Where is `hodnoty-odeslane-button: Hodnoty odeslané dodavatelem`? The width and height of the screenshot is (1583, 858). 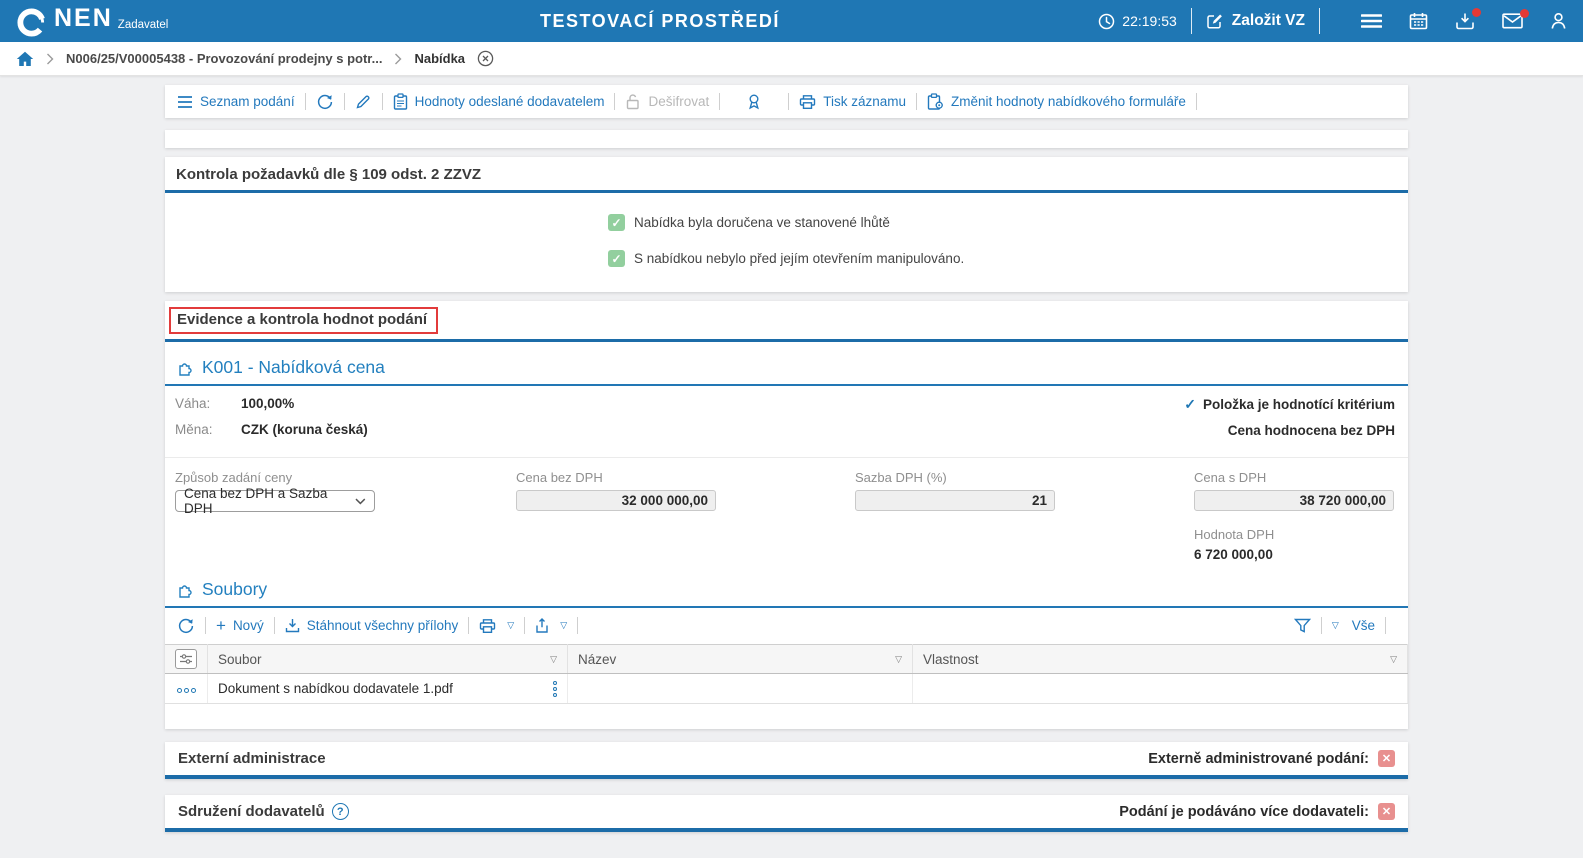 hodnoty-odeslane-button: Hodnoty odeslané dodavatelem is located at coordinates (498, 101).